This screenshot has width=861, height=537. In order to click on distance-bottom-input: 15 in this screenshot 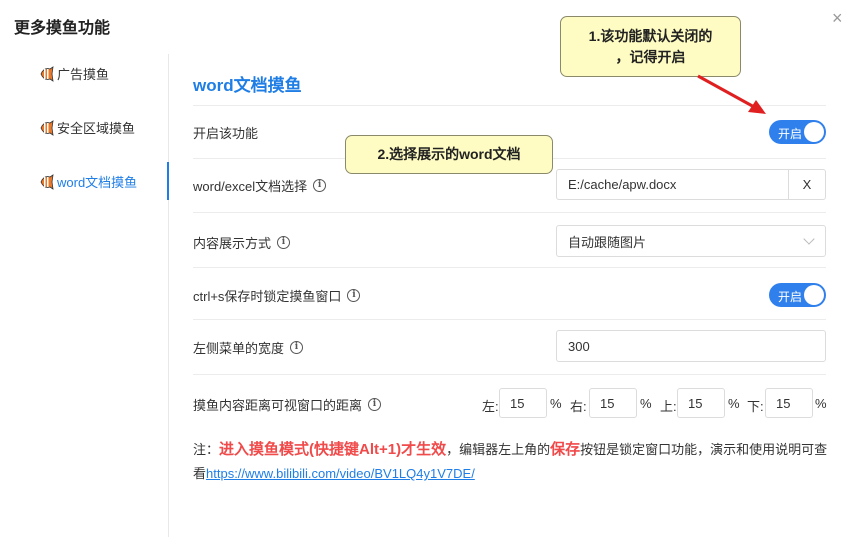, I will do `click(789, 403)`.